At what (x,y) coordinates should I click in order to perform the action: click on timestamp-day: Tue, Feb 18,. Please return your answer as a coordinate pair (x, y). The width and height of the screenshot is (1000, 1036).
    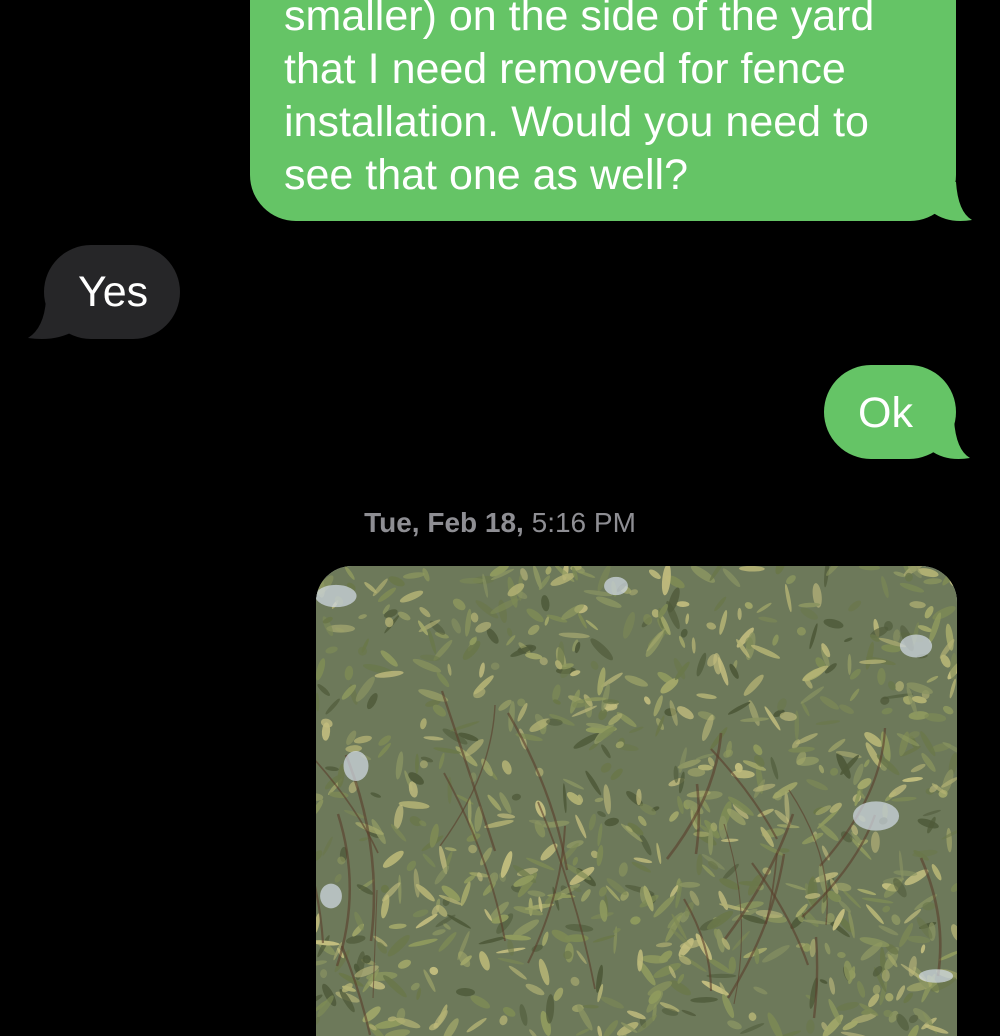
    Looking at the image, I should click on (444, 522).